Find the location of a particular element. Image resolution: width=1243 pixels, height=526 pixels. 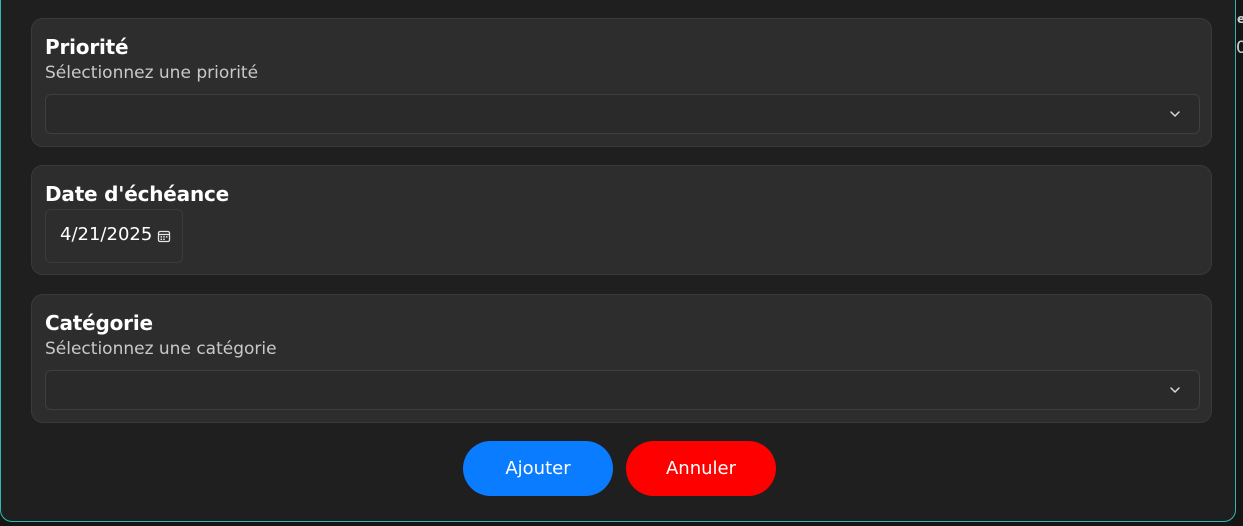

calendar-icon is located at coordinates (164, 236).